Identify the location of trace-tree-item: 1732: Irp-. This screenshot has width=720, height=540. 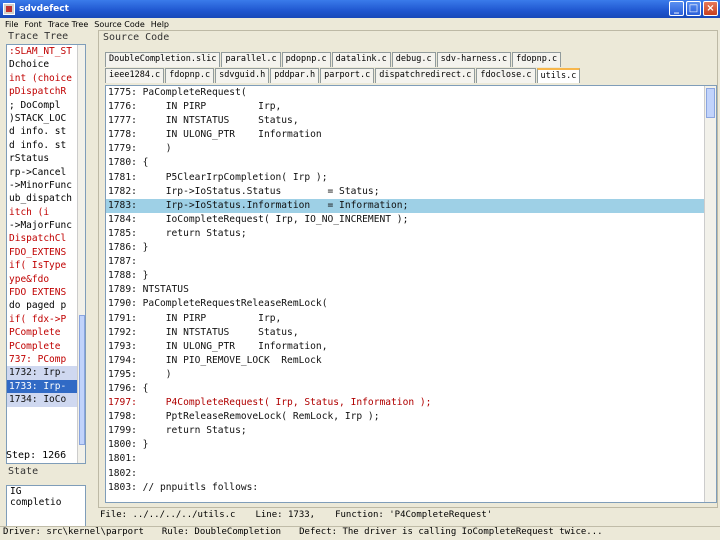
(43, 373).